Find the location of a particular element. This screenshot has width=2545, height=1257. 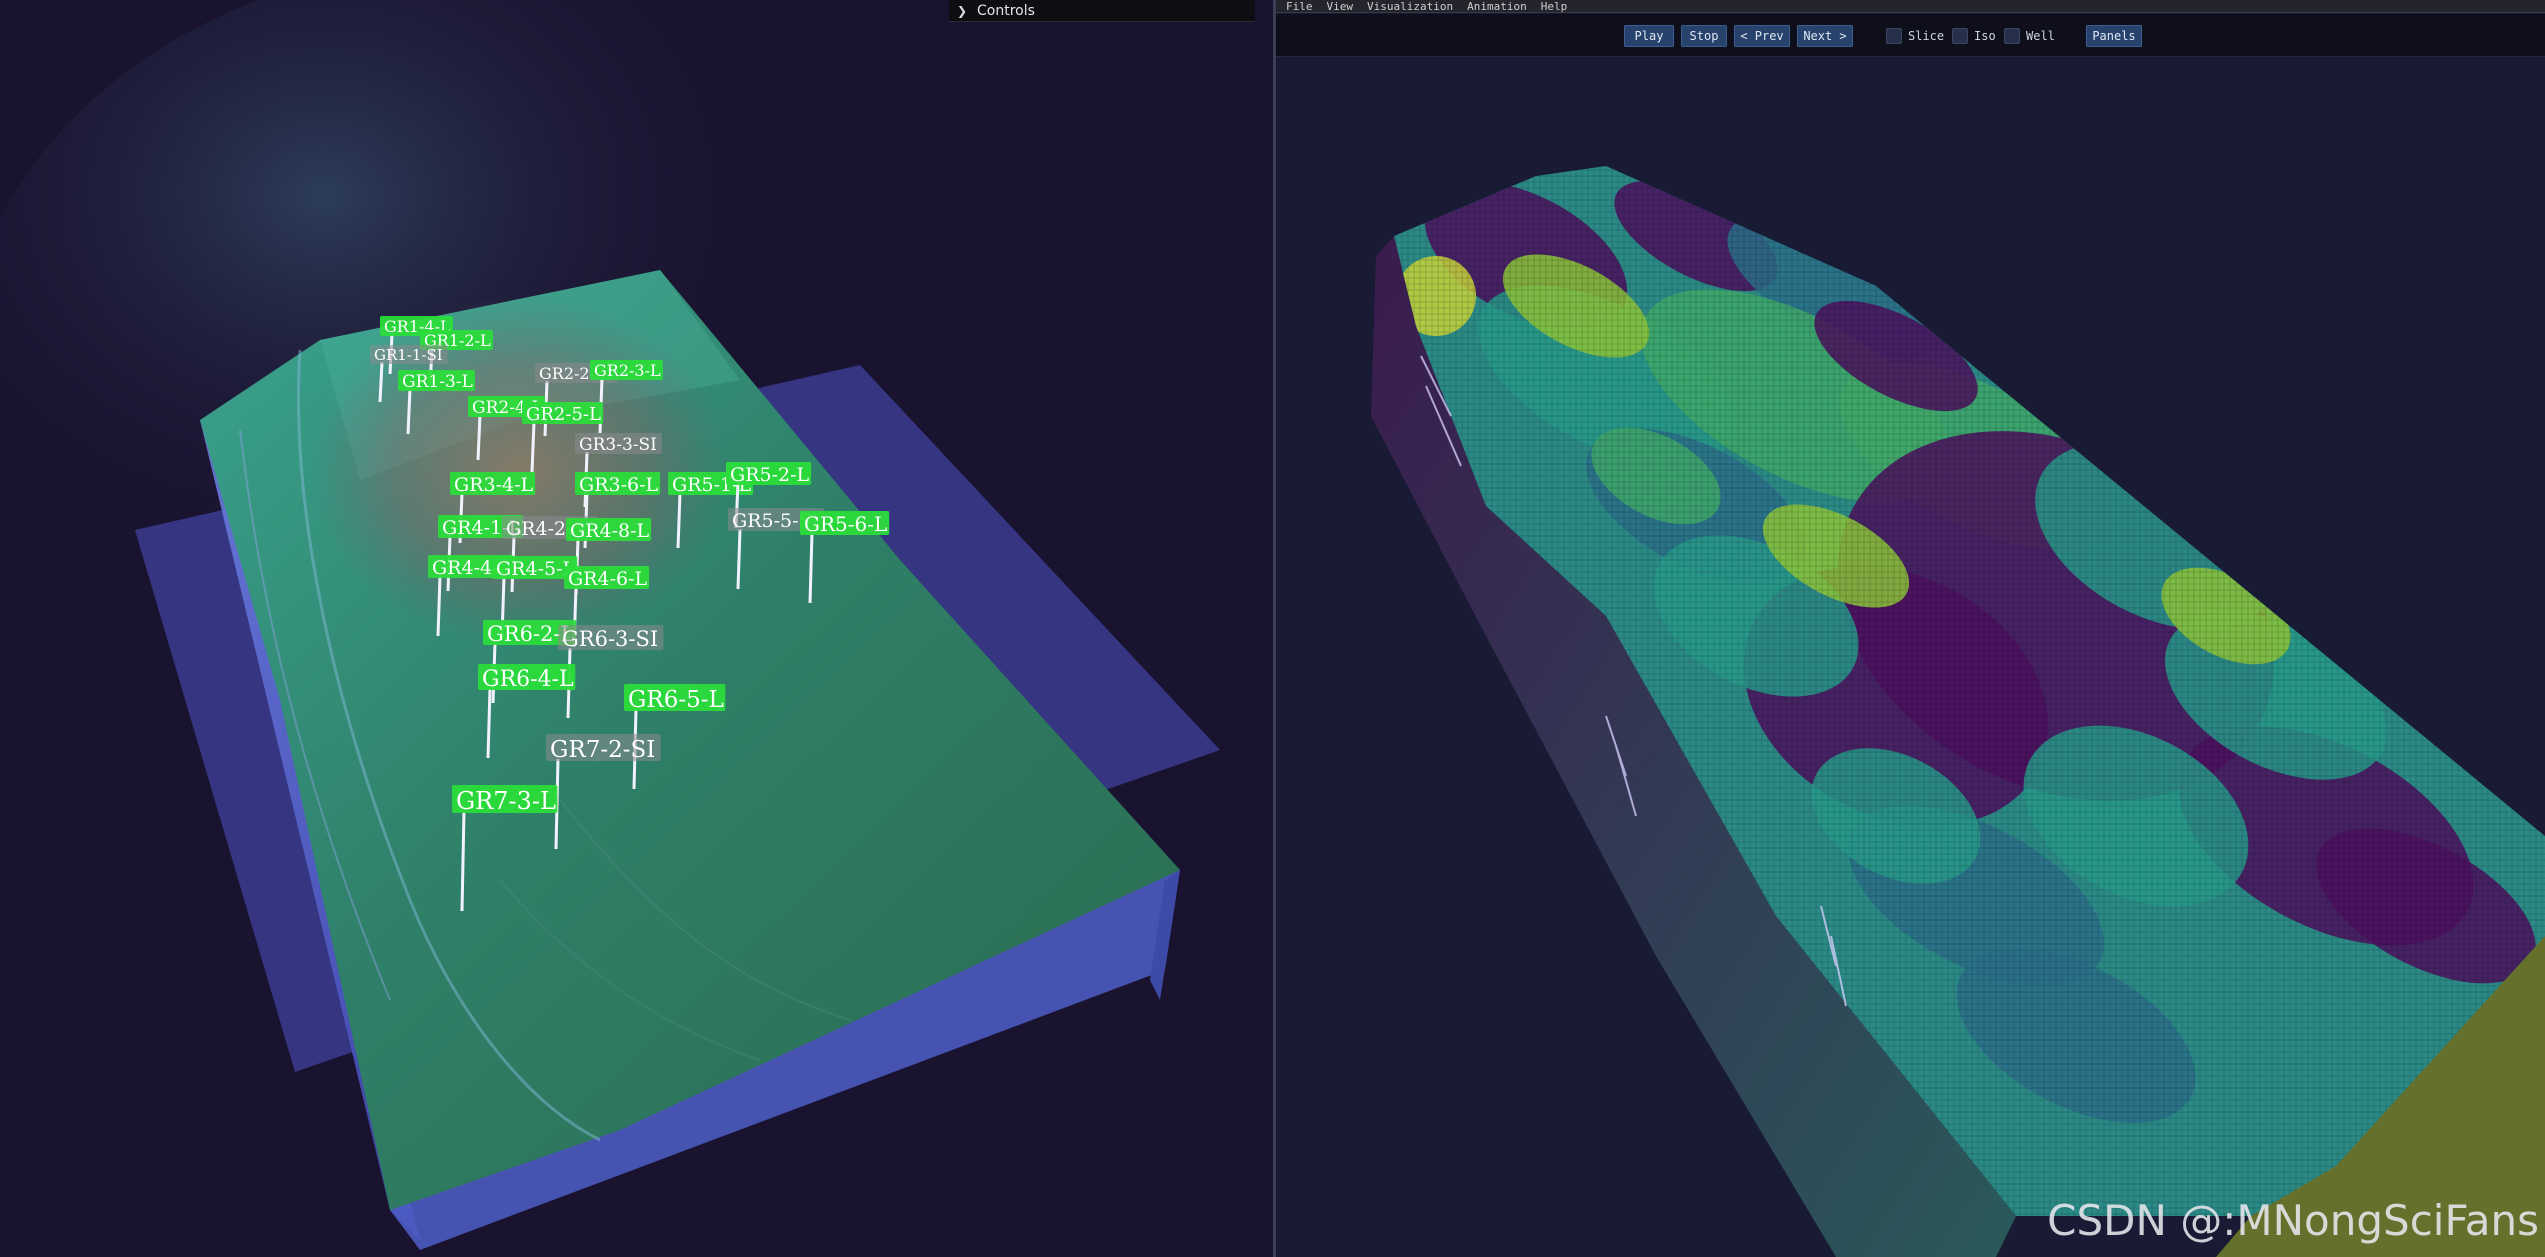

slice-toggle: Slice is located at coordinates (1915, 36).